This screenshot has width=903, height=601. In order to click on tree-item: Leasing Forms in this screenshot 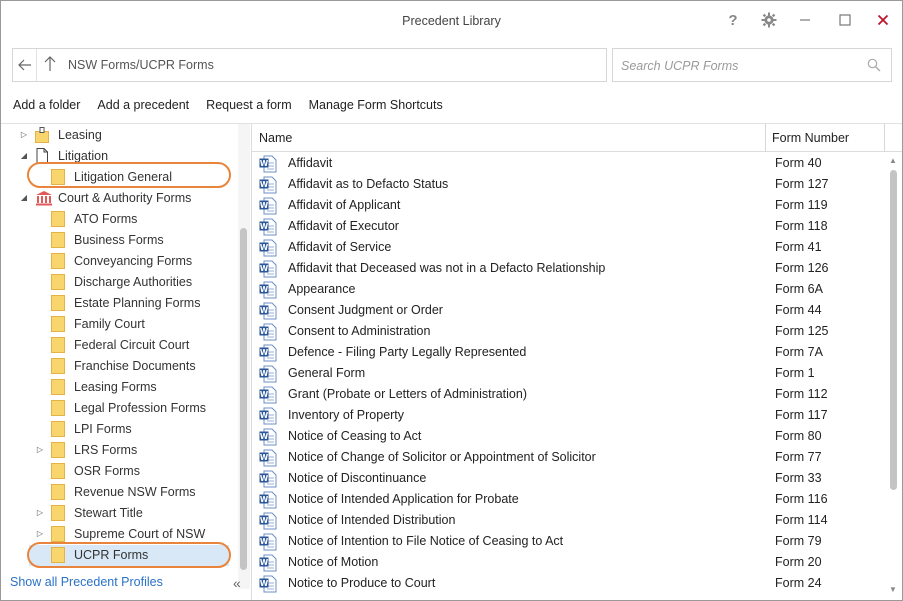, I will do `click(119, 387)`.